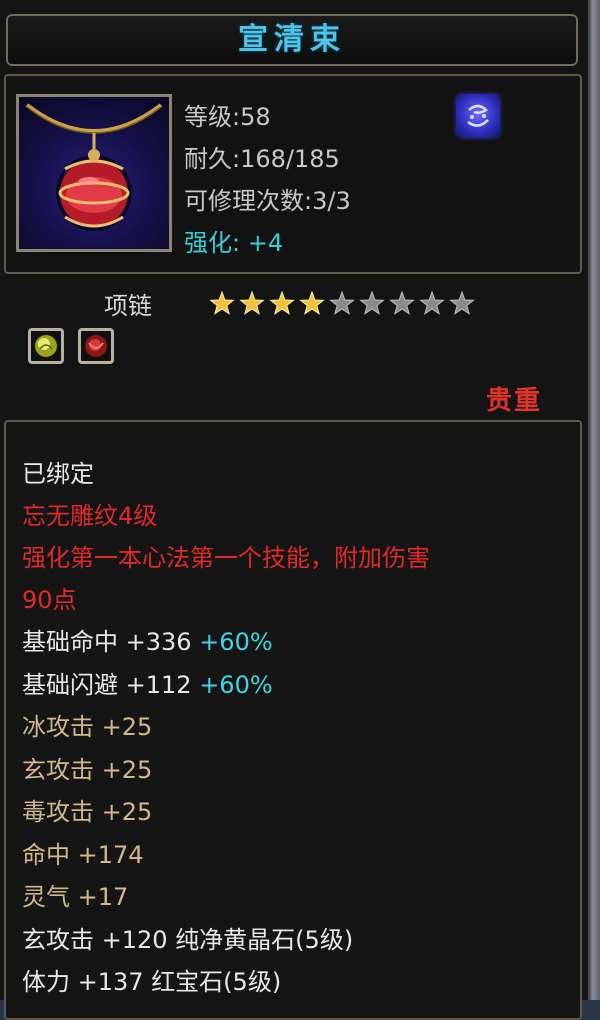 Image resolution: width=600 pixels, height=1020 pixels. What do you see at coordinates (262, 159) in the screenshot?
I see `durability-text: 耐久:168/185` at bounding box center [262, 159].